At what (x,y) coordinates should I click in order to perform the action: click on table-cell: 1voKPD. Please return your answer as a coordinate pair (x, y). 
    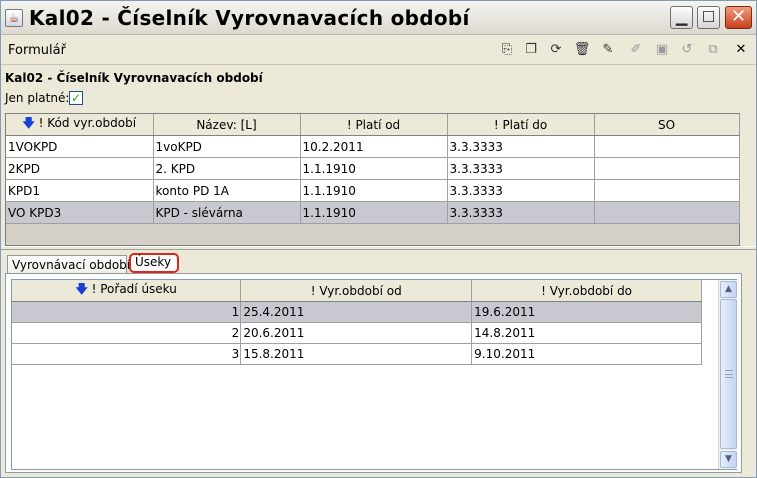
    Looking at the image, I should click on (227, 146).